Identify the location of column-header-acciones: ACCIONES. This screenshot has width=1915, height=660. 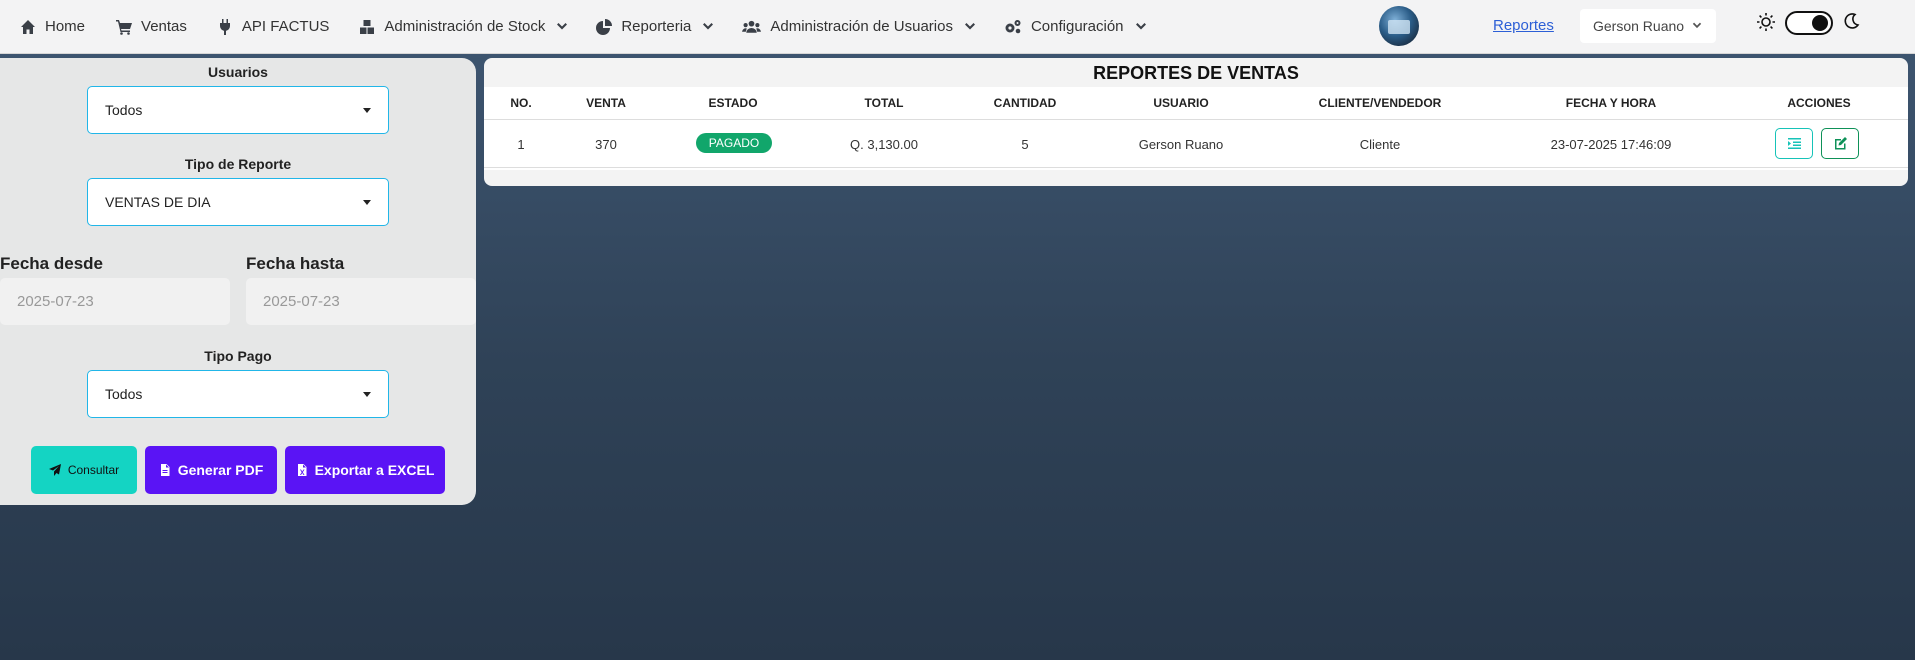
(1819, 103).